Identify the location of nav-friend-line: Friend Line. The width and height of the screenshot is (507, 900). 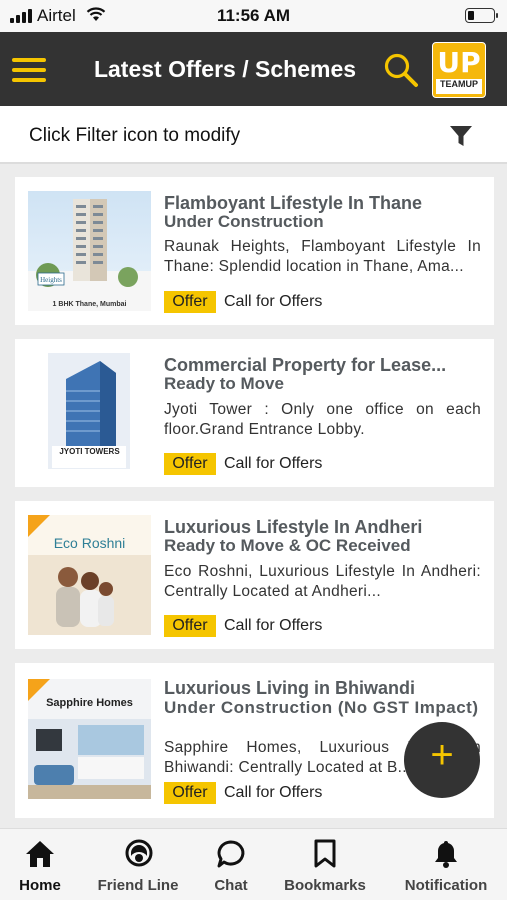
(138, 864).